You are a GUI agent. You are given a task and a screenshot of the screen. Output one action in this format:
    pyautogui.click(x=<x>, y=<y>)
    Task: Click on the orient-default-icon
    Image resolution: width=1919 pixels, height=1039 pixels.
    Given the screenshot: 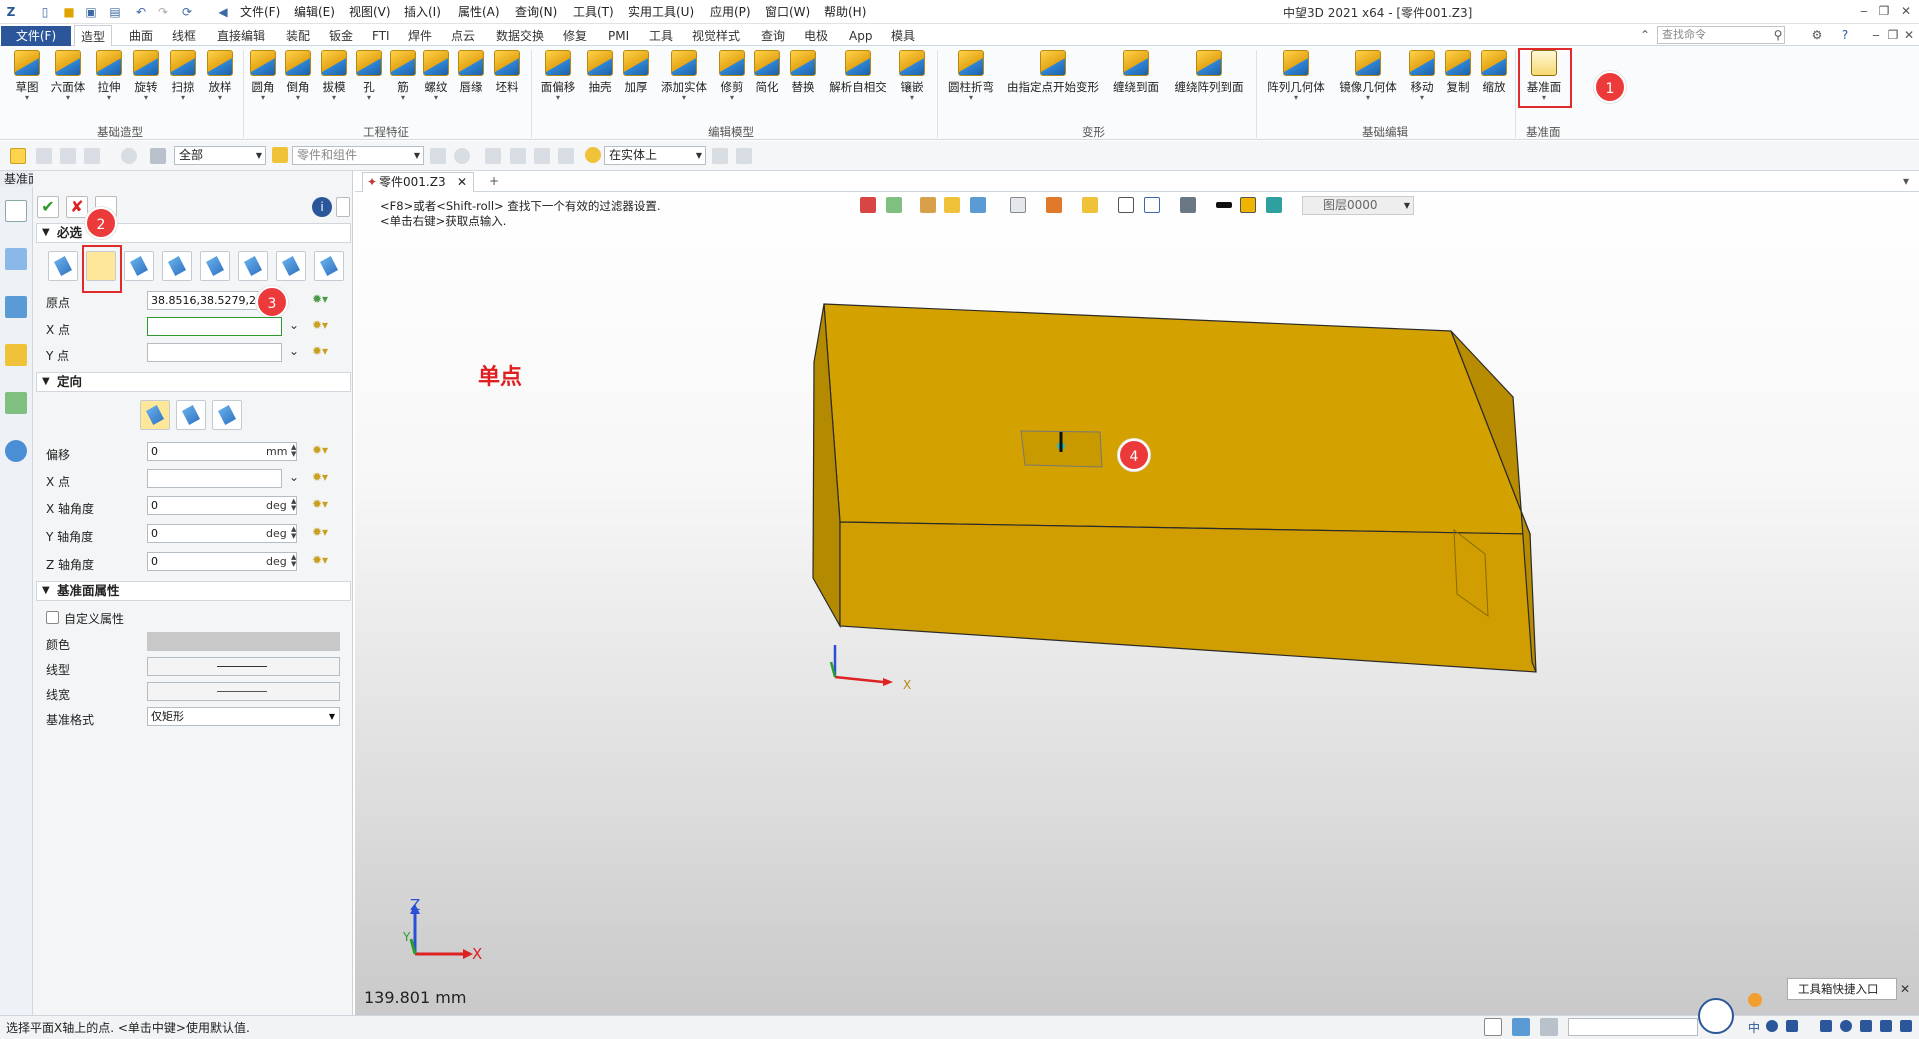 What is the action you would take?
    pyautogui.click(x=155, y=415)
    